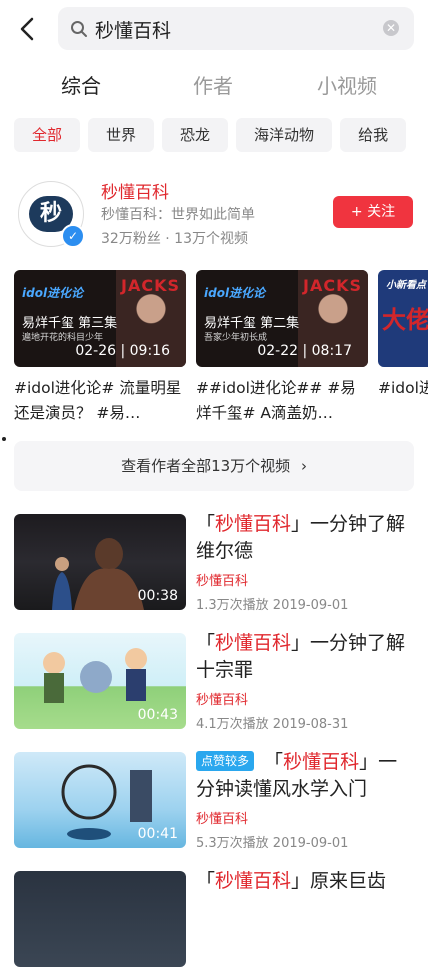 Image resolution: width=428 pixels, height=971 pixels. Describe the element at coordinates (284, 135) in the screenshot. I see `chip-ocean-animals: 海洋动物` at that location.